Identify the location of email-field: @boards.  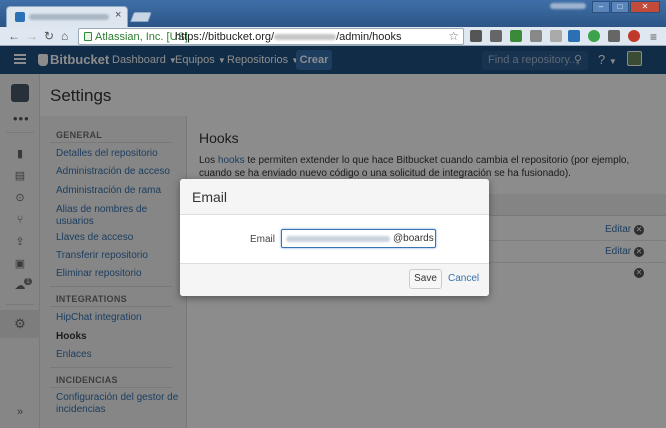
(358, 238).